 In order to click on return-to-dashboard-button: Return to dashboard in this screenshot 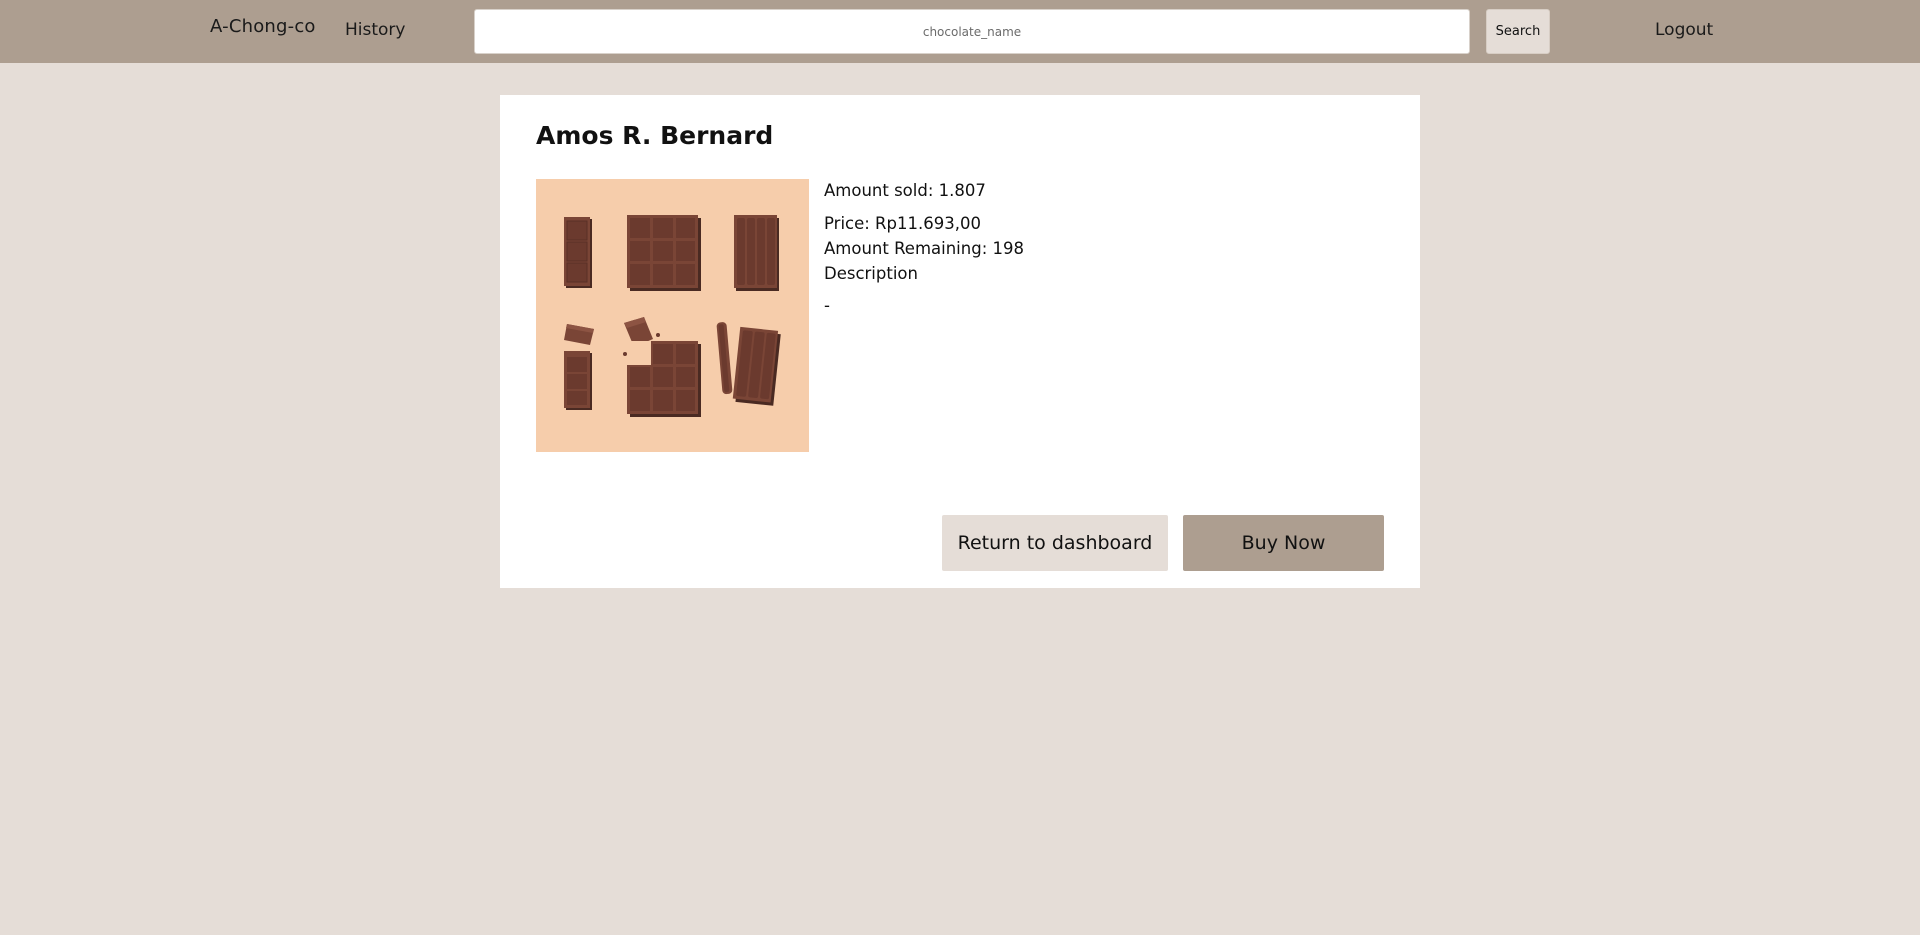, I will do `click(1055, 543)`.